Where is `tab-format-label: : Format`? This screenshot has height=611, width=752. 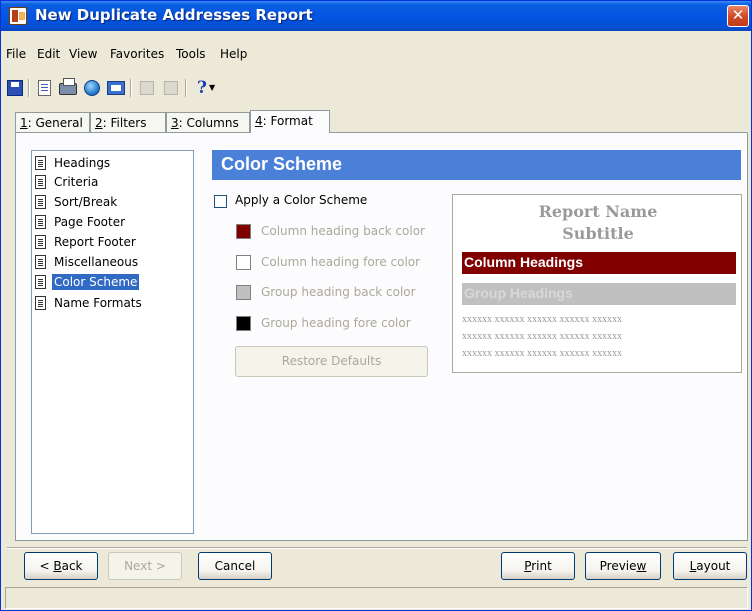
tab-format-label: : Format is located at coordinates (287, 121).